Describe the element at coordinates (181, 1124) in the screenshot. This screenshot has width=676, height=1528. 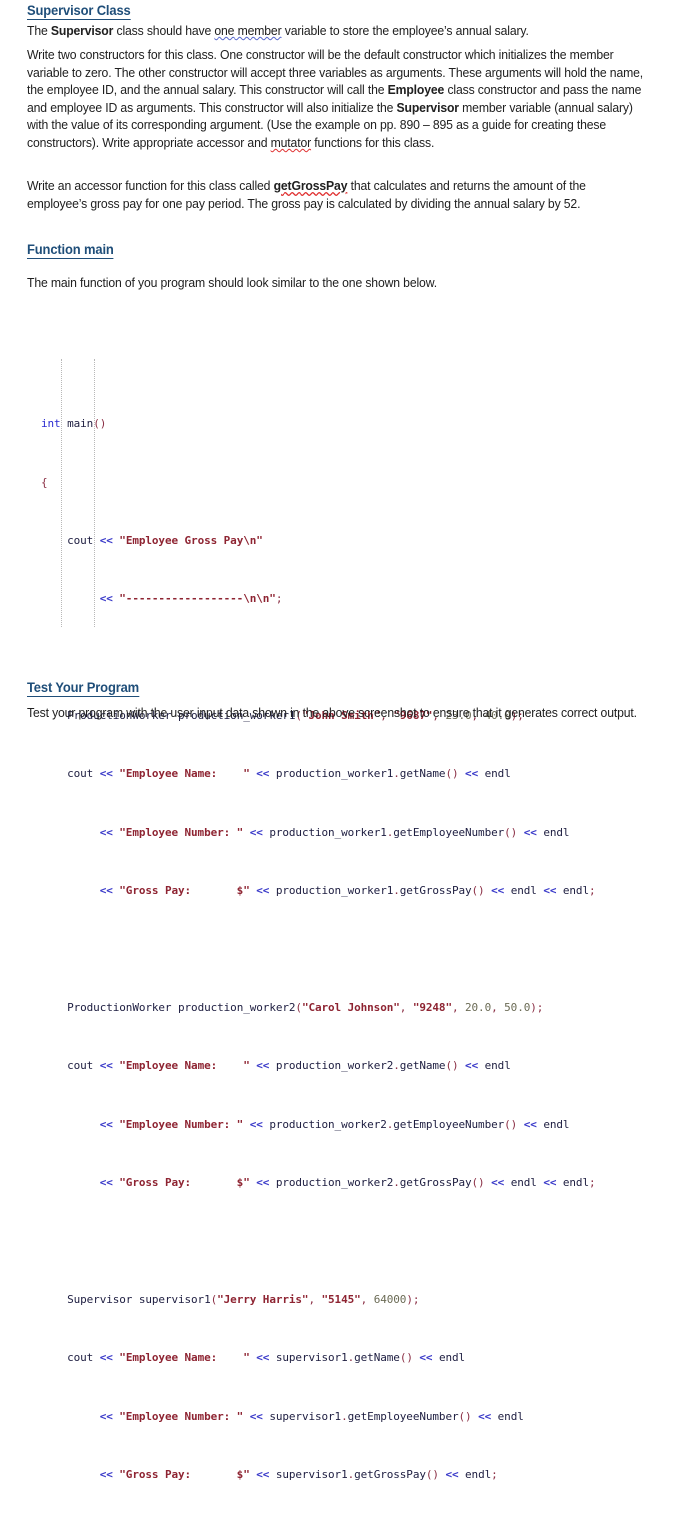
I see `code-string-label-number-2: "Employee Number: "` at that location.